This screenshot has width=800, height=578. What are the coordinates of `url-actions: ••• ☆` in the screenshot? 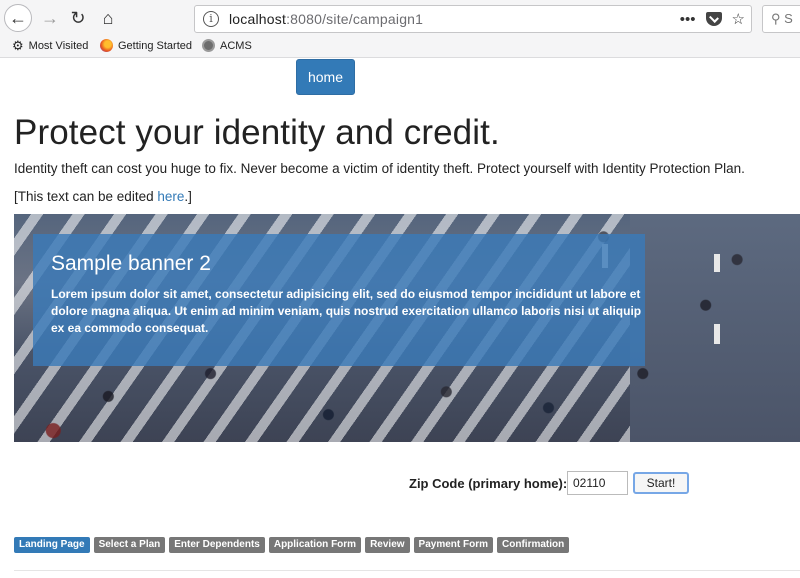 It's located at (712, 19).